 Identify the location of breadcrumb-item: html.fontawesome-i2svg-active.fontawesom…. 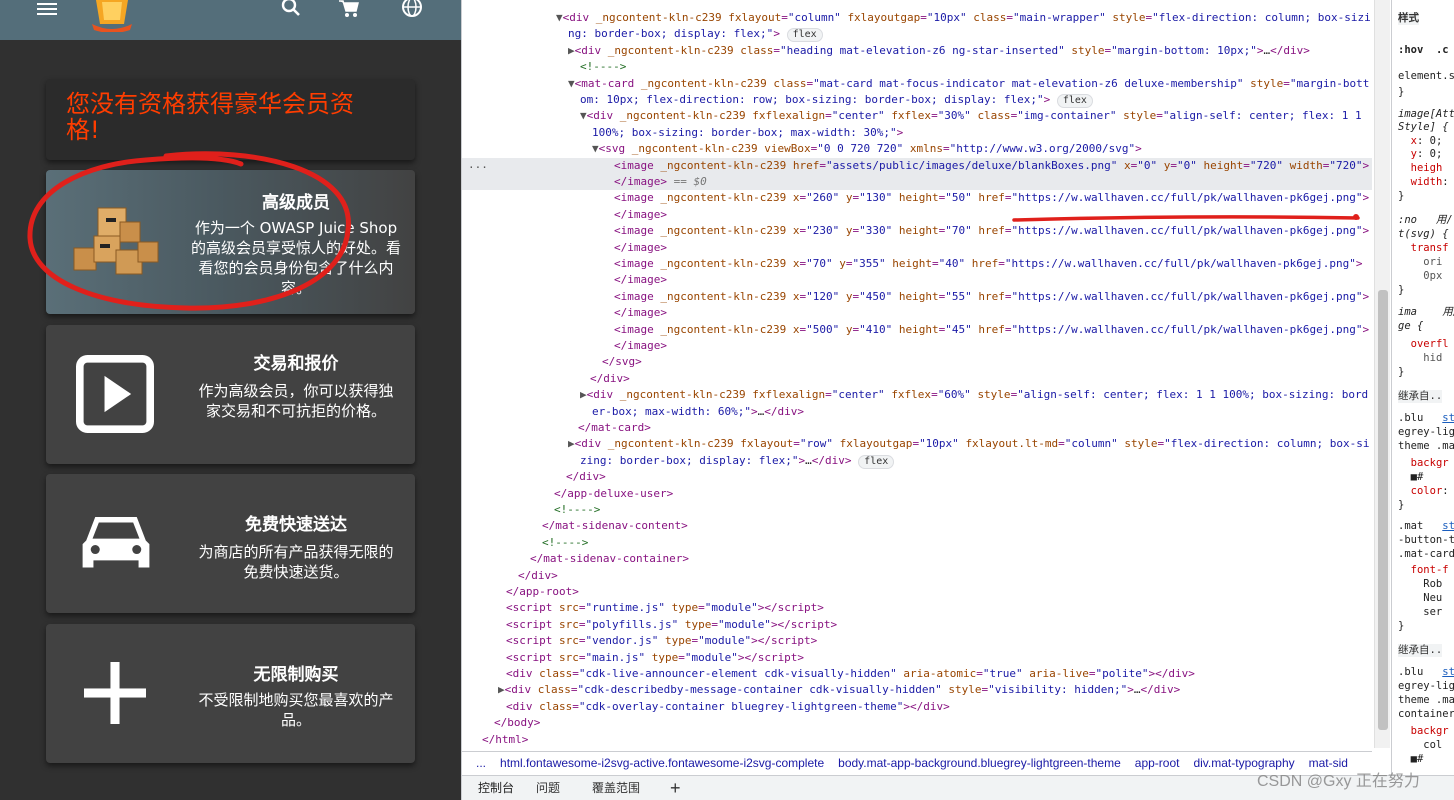
(662, 763).